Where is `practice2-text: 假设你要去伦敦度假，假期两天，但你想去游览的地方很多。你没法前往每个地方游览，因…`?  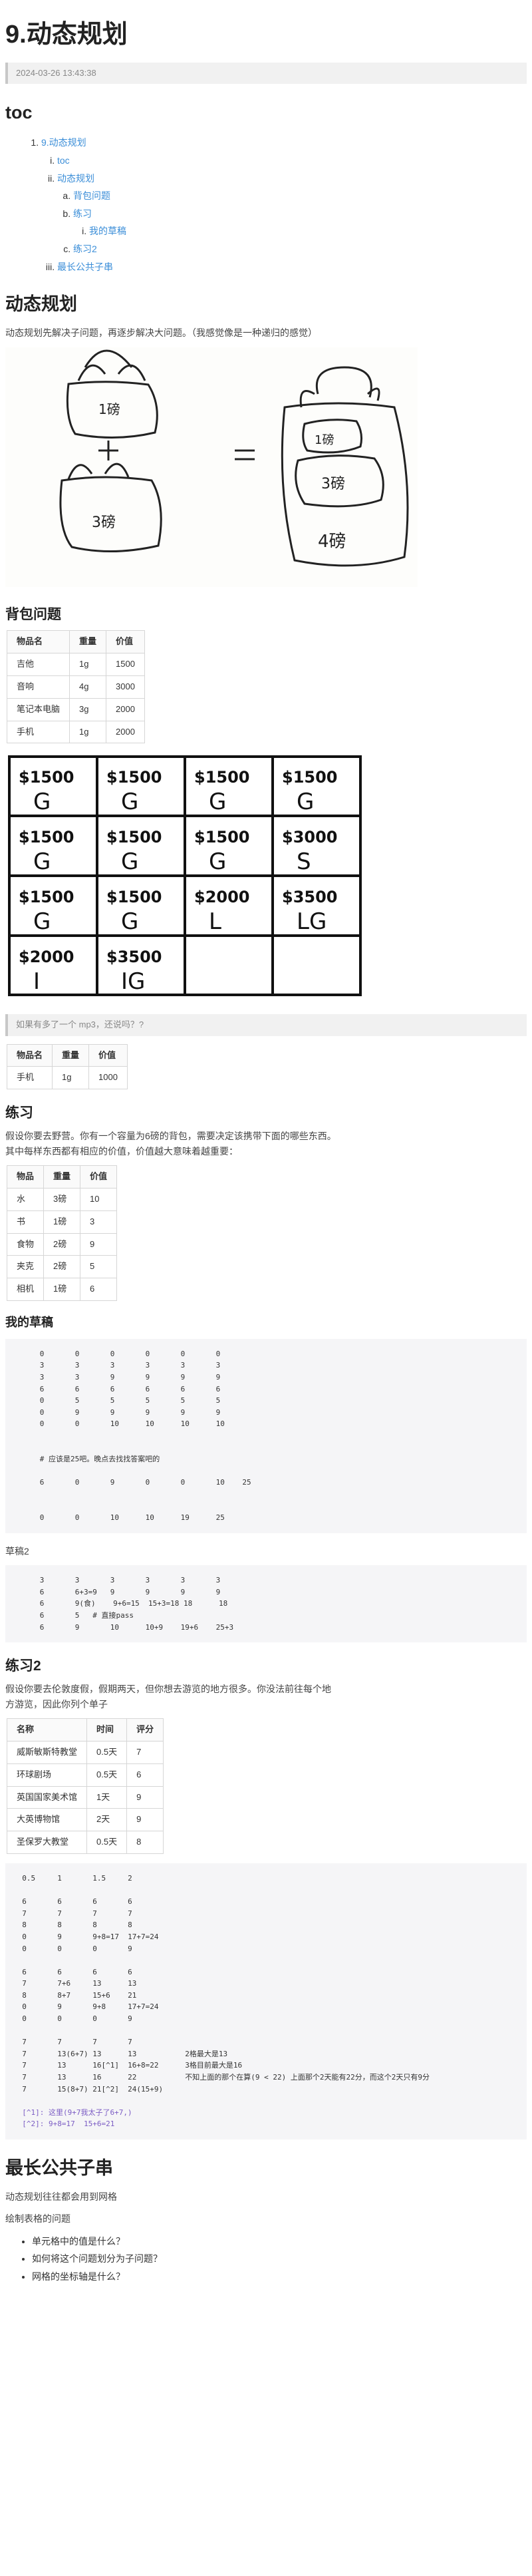 practice2-text: 假设你要去伦敦度假，假期两天，但你想去游览的地方很多。你没法前往每个地方游览，因… is located at coordinates (168, 1697).